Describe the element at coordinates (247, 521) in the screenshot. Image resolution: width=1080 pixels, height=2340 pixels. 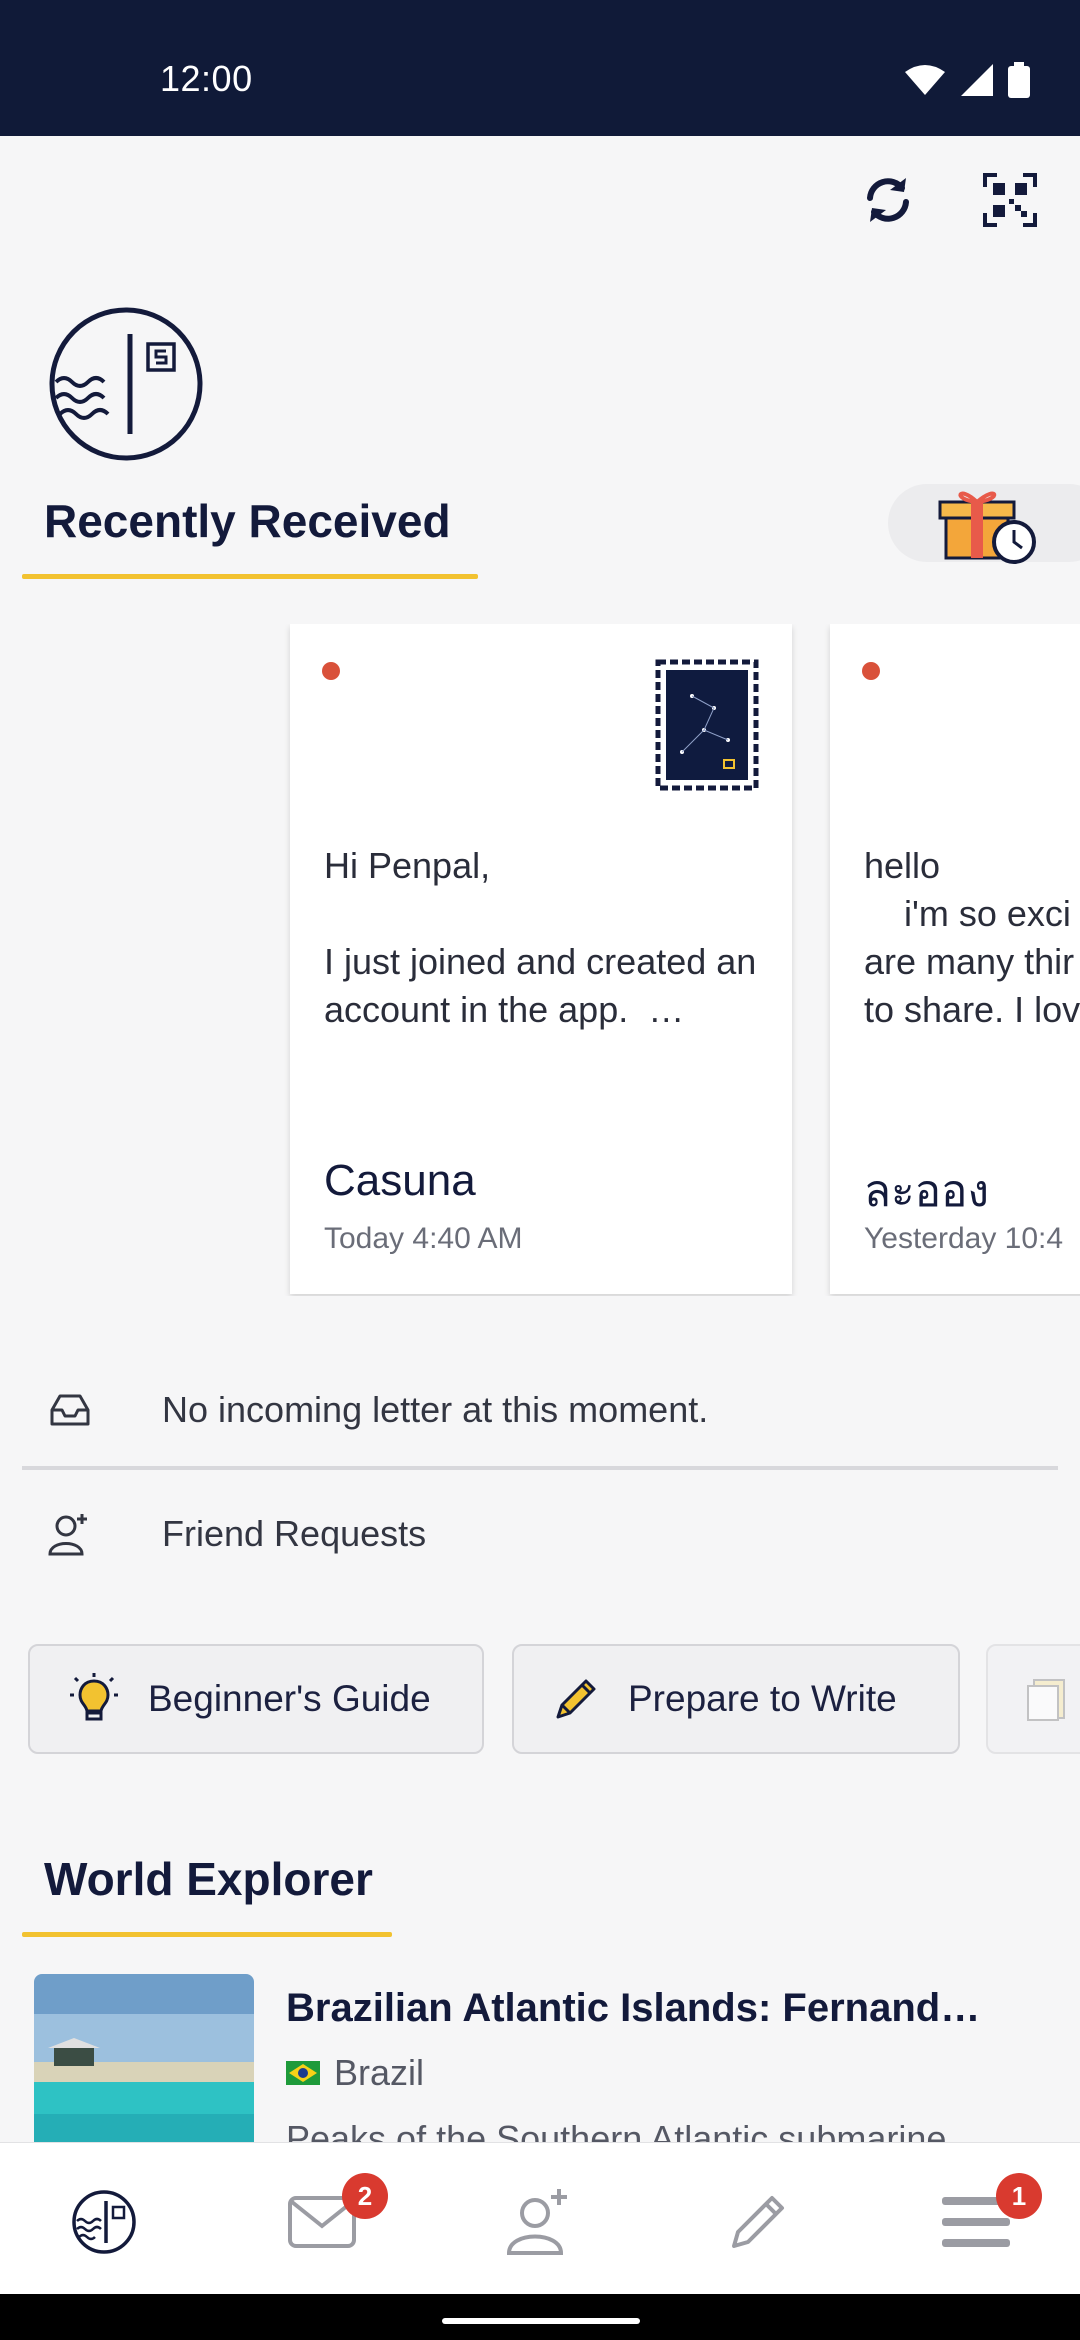
I see `recently-received-title: Recently Received` at that location.